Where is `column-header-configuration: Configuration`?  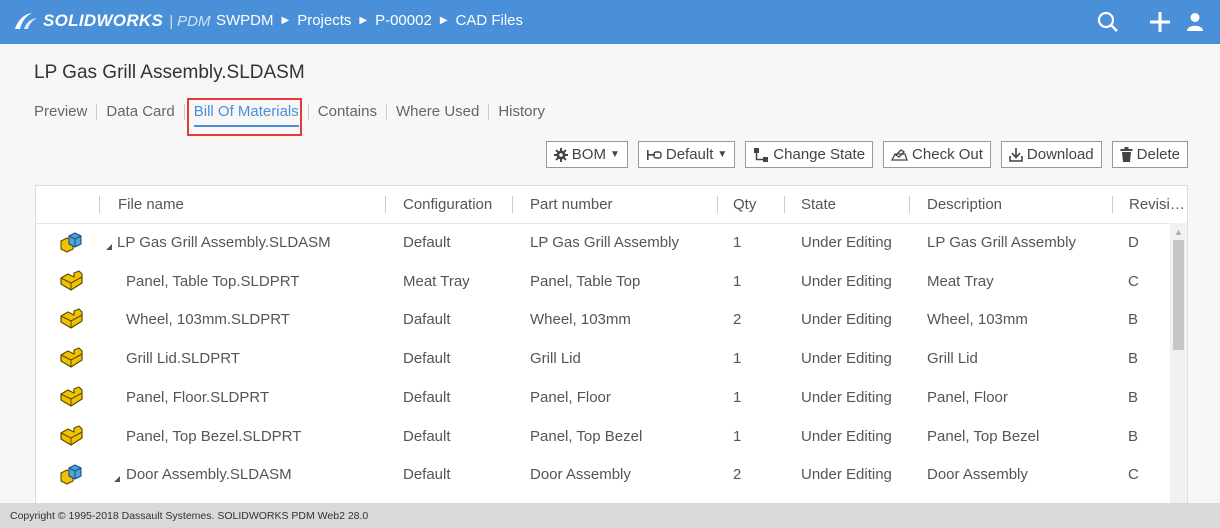 column-header-configuration: Configuration is located at coordinates (447, 204).